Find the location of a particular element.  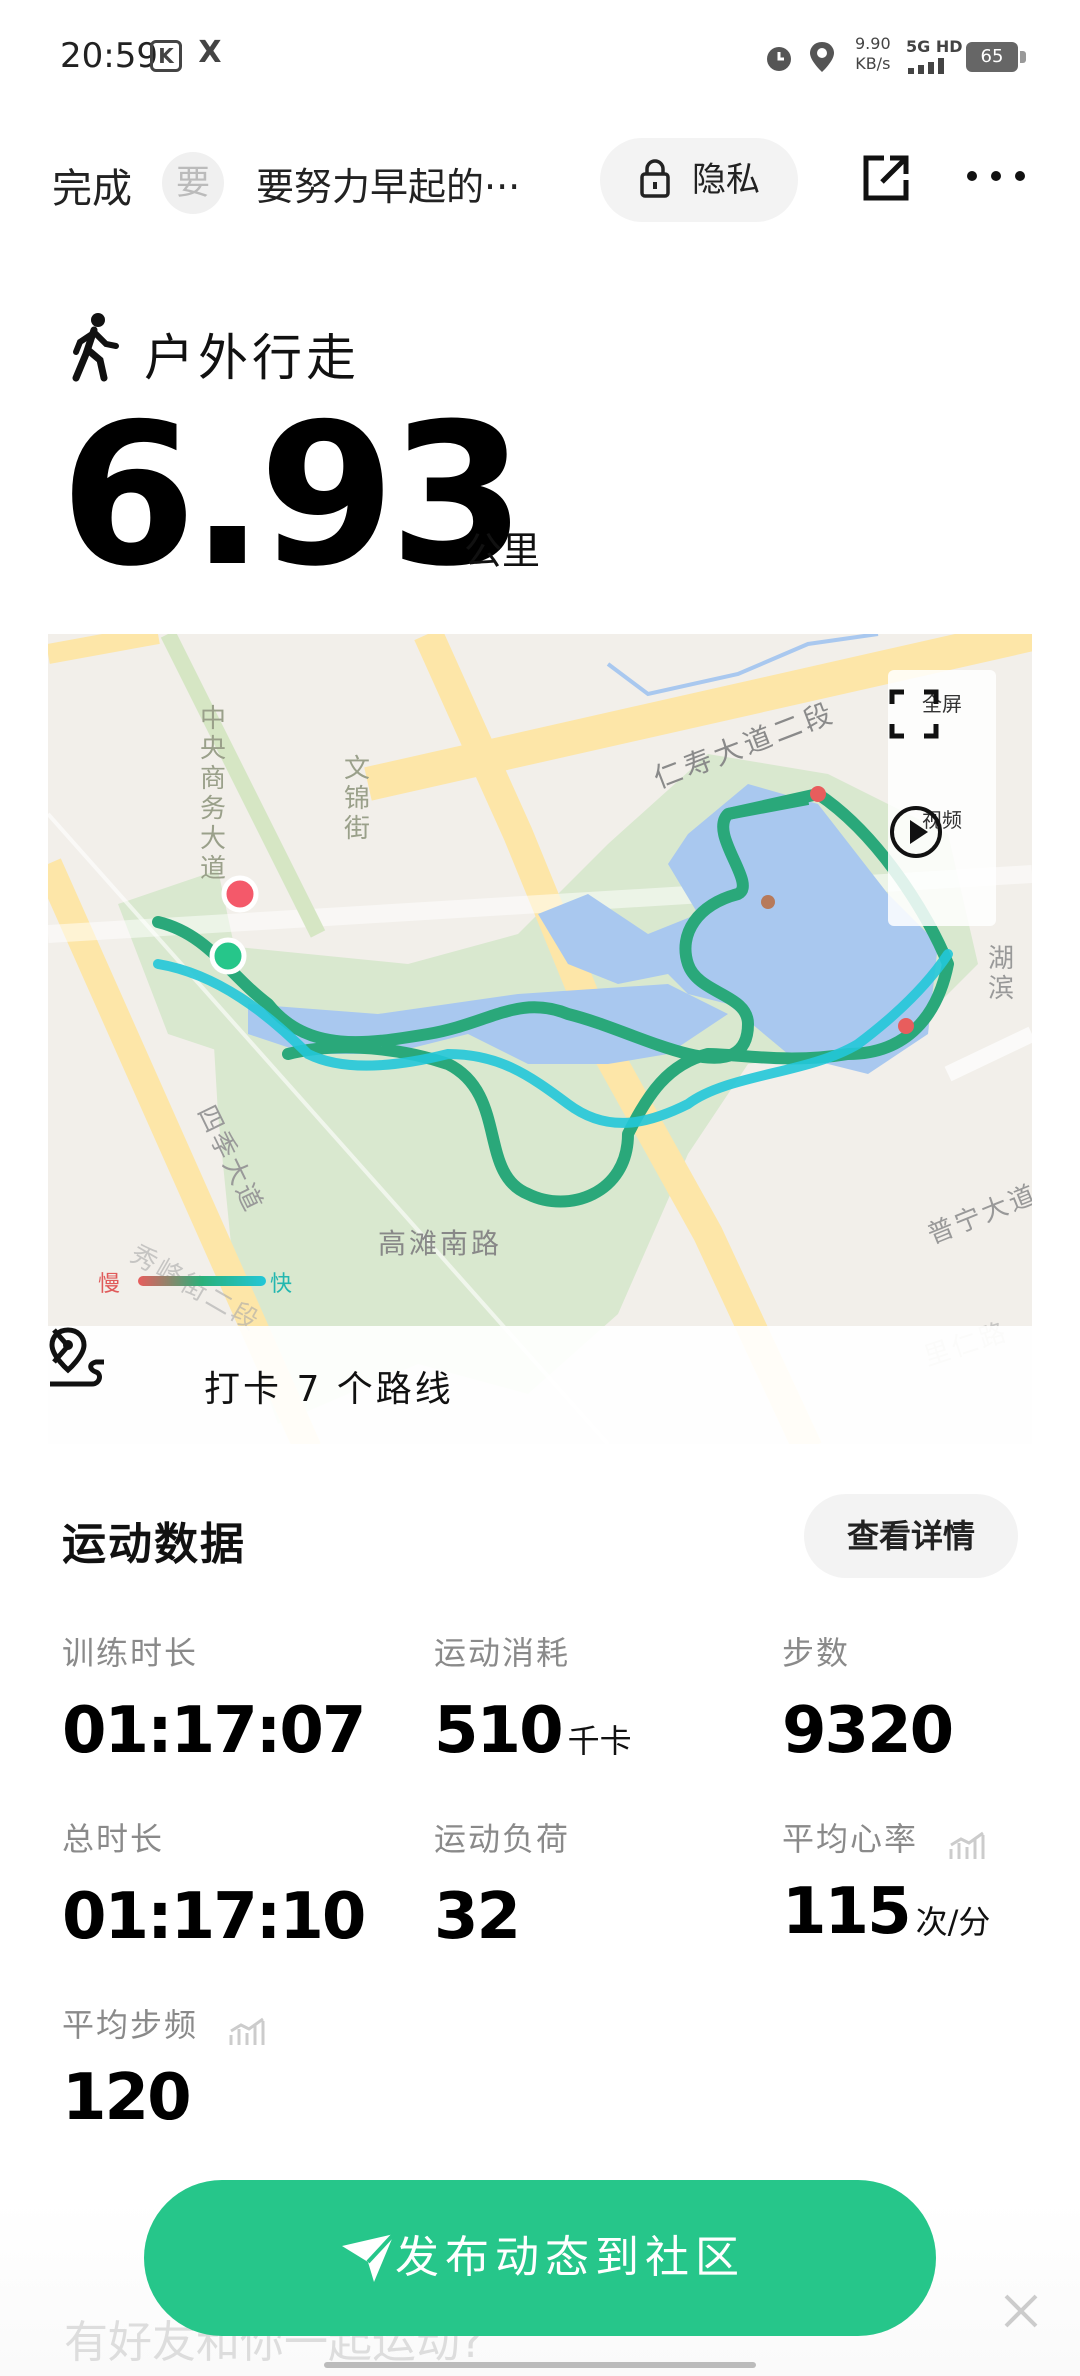

stat-value: 120 is located at coordinates (127, 2097).